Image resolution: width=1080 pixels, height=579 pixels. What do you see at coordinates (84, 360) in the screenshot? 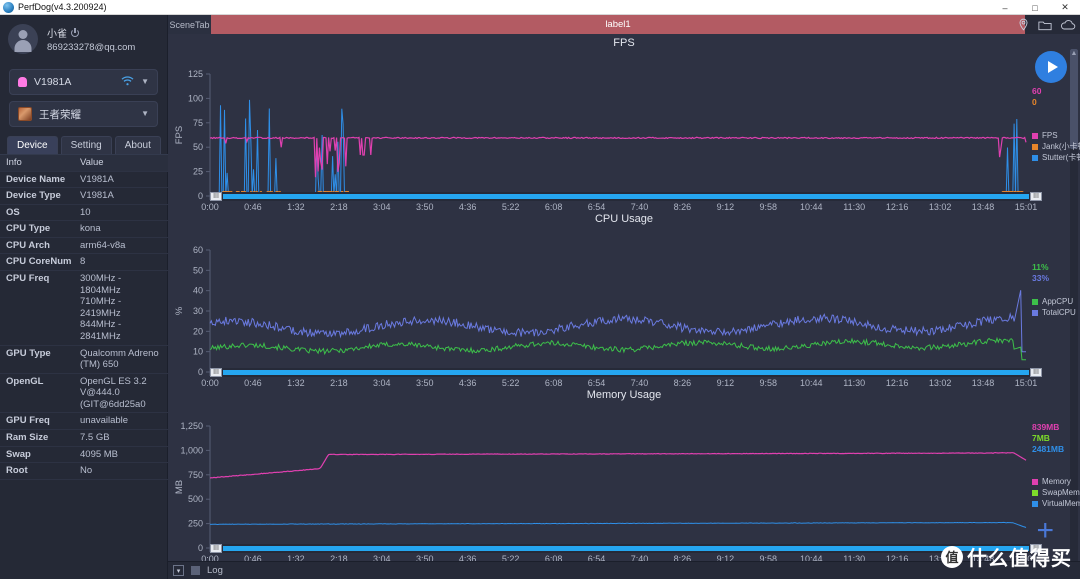
I see `table-row: GPU Type Qualcomm Adreno (TM) 650` at bounding box center [84, 360].